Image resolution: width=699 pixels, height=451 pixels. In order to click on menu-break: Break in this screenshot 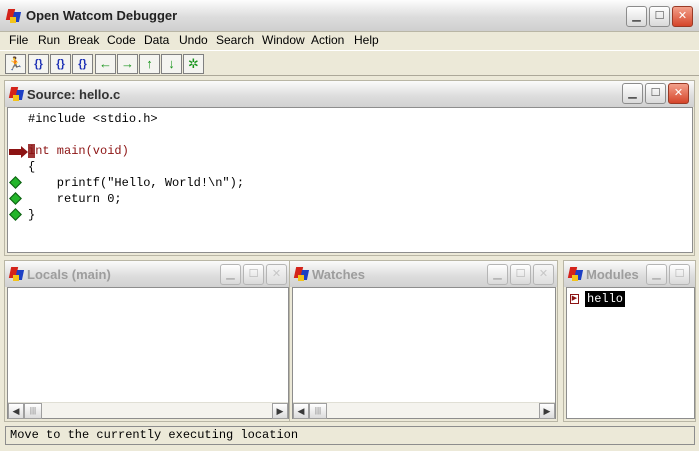, I will do `click(83, 40)`.